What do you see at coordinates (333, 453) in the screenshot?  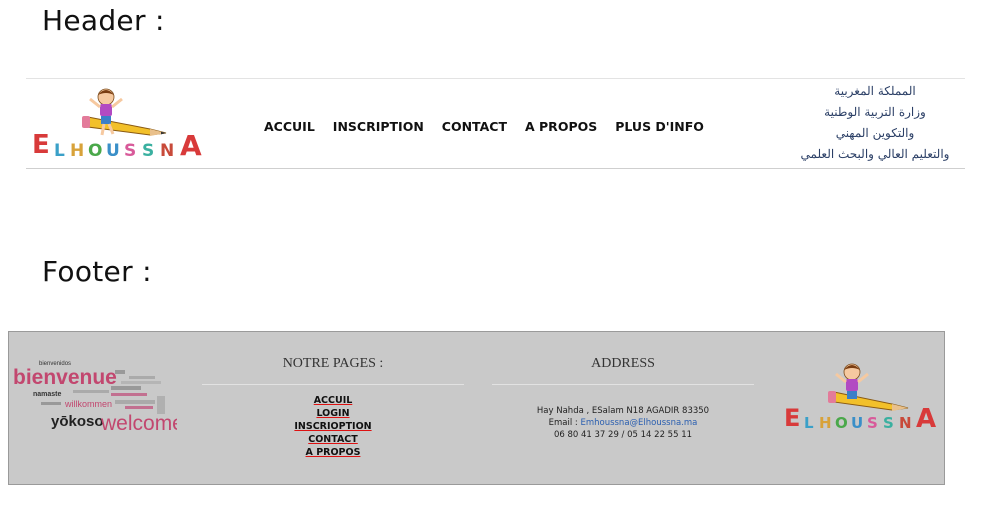 I see `footer-link-a-propos: A PROPOS` at bounding box center [333, 453].